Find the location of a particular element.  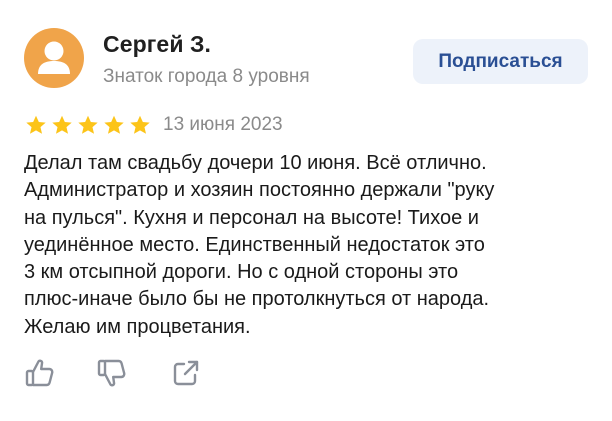

author-name: Сергей З. is located at coordinates (157, 44).